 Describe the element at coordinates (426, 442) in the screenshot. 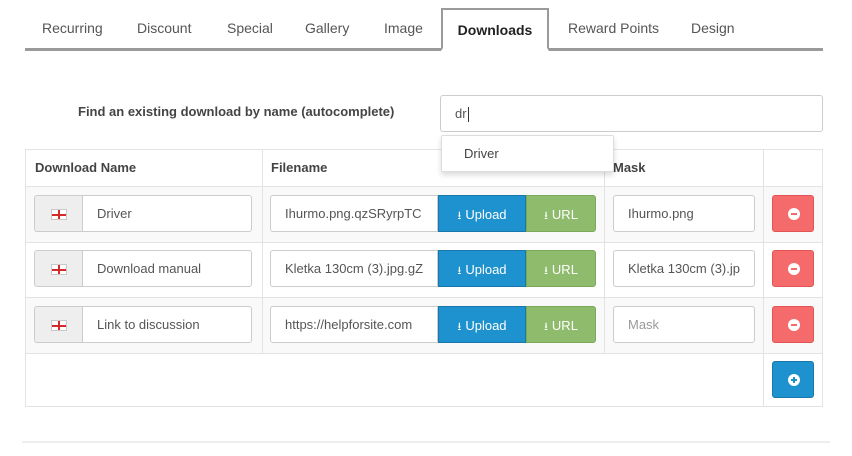

I see `footer-divider` at that location.